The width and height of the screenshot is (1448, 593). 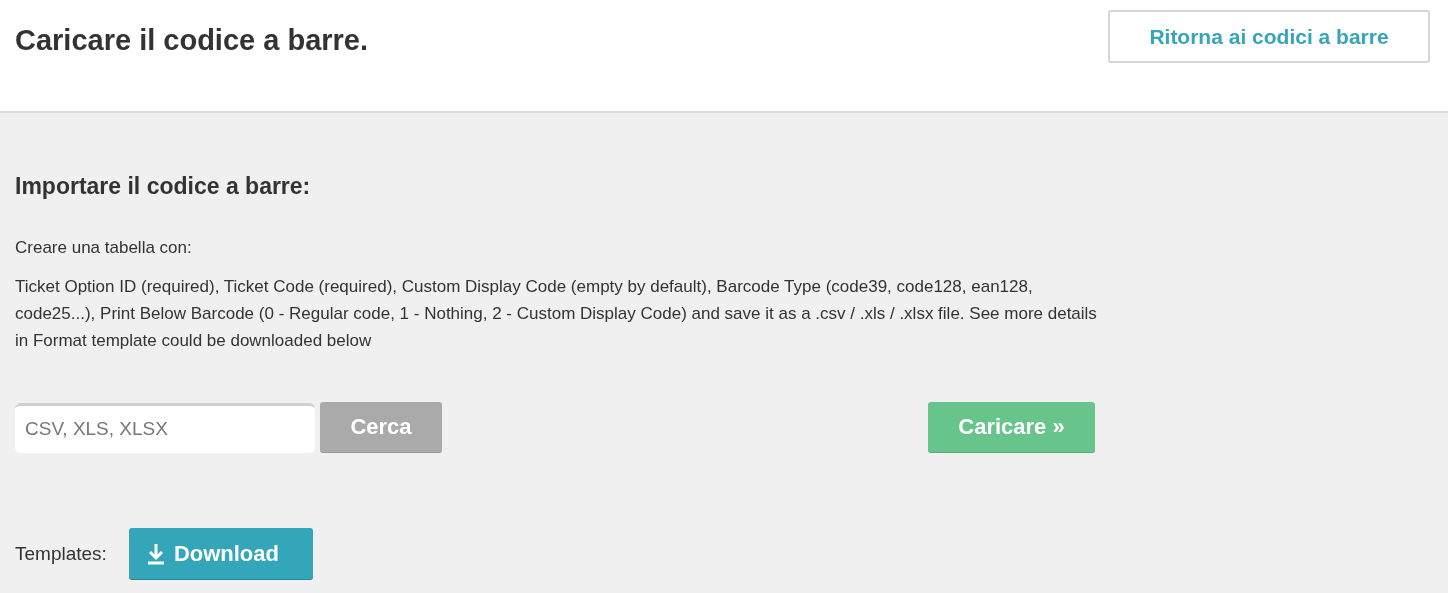 I want to click on file-field: CSV, XLS, XLSX, so click(x=165, y=427).